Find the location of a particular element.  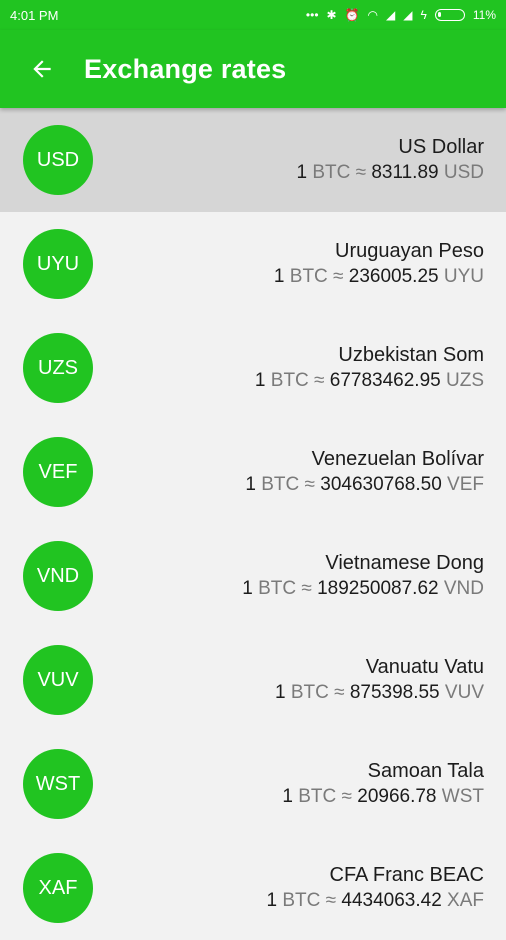

rate-info: Vanuatu Vatu 1 BTC ≈ 875398.55 VUV is located at coordinates (379, 680).